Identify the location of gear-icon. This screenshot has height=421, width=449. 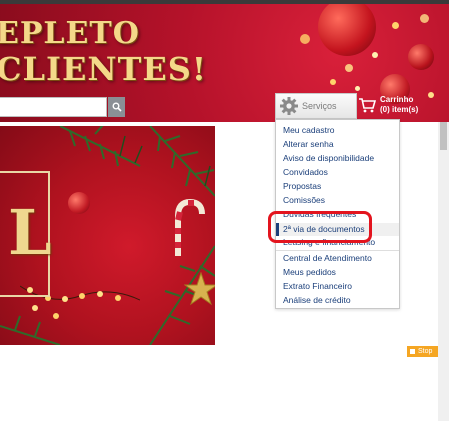
(289, 106).